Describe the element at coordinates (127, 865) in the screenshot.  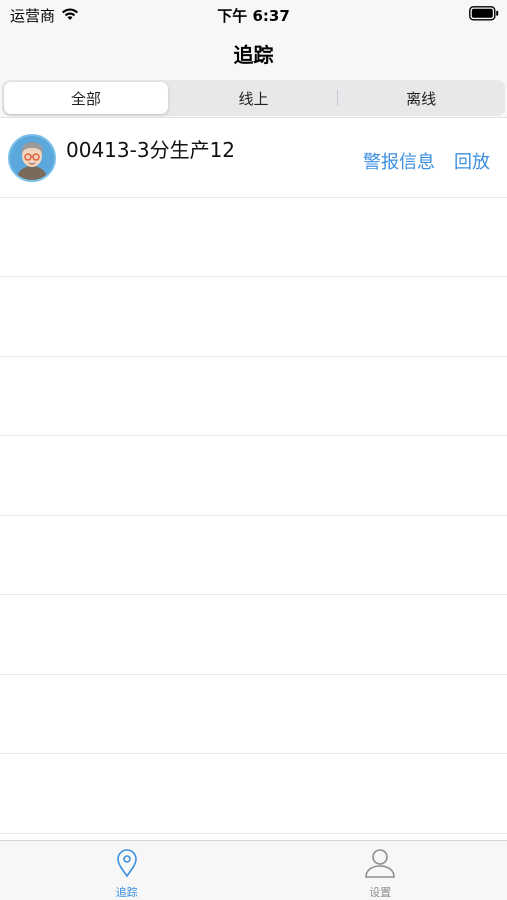
I see `location-pin-icon` at that location.